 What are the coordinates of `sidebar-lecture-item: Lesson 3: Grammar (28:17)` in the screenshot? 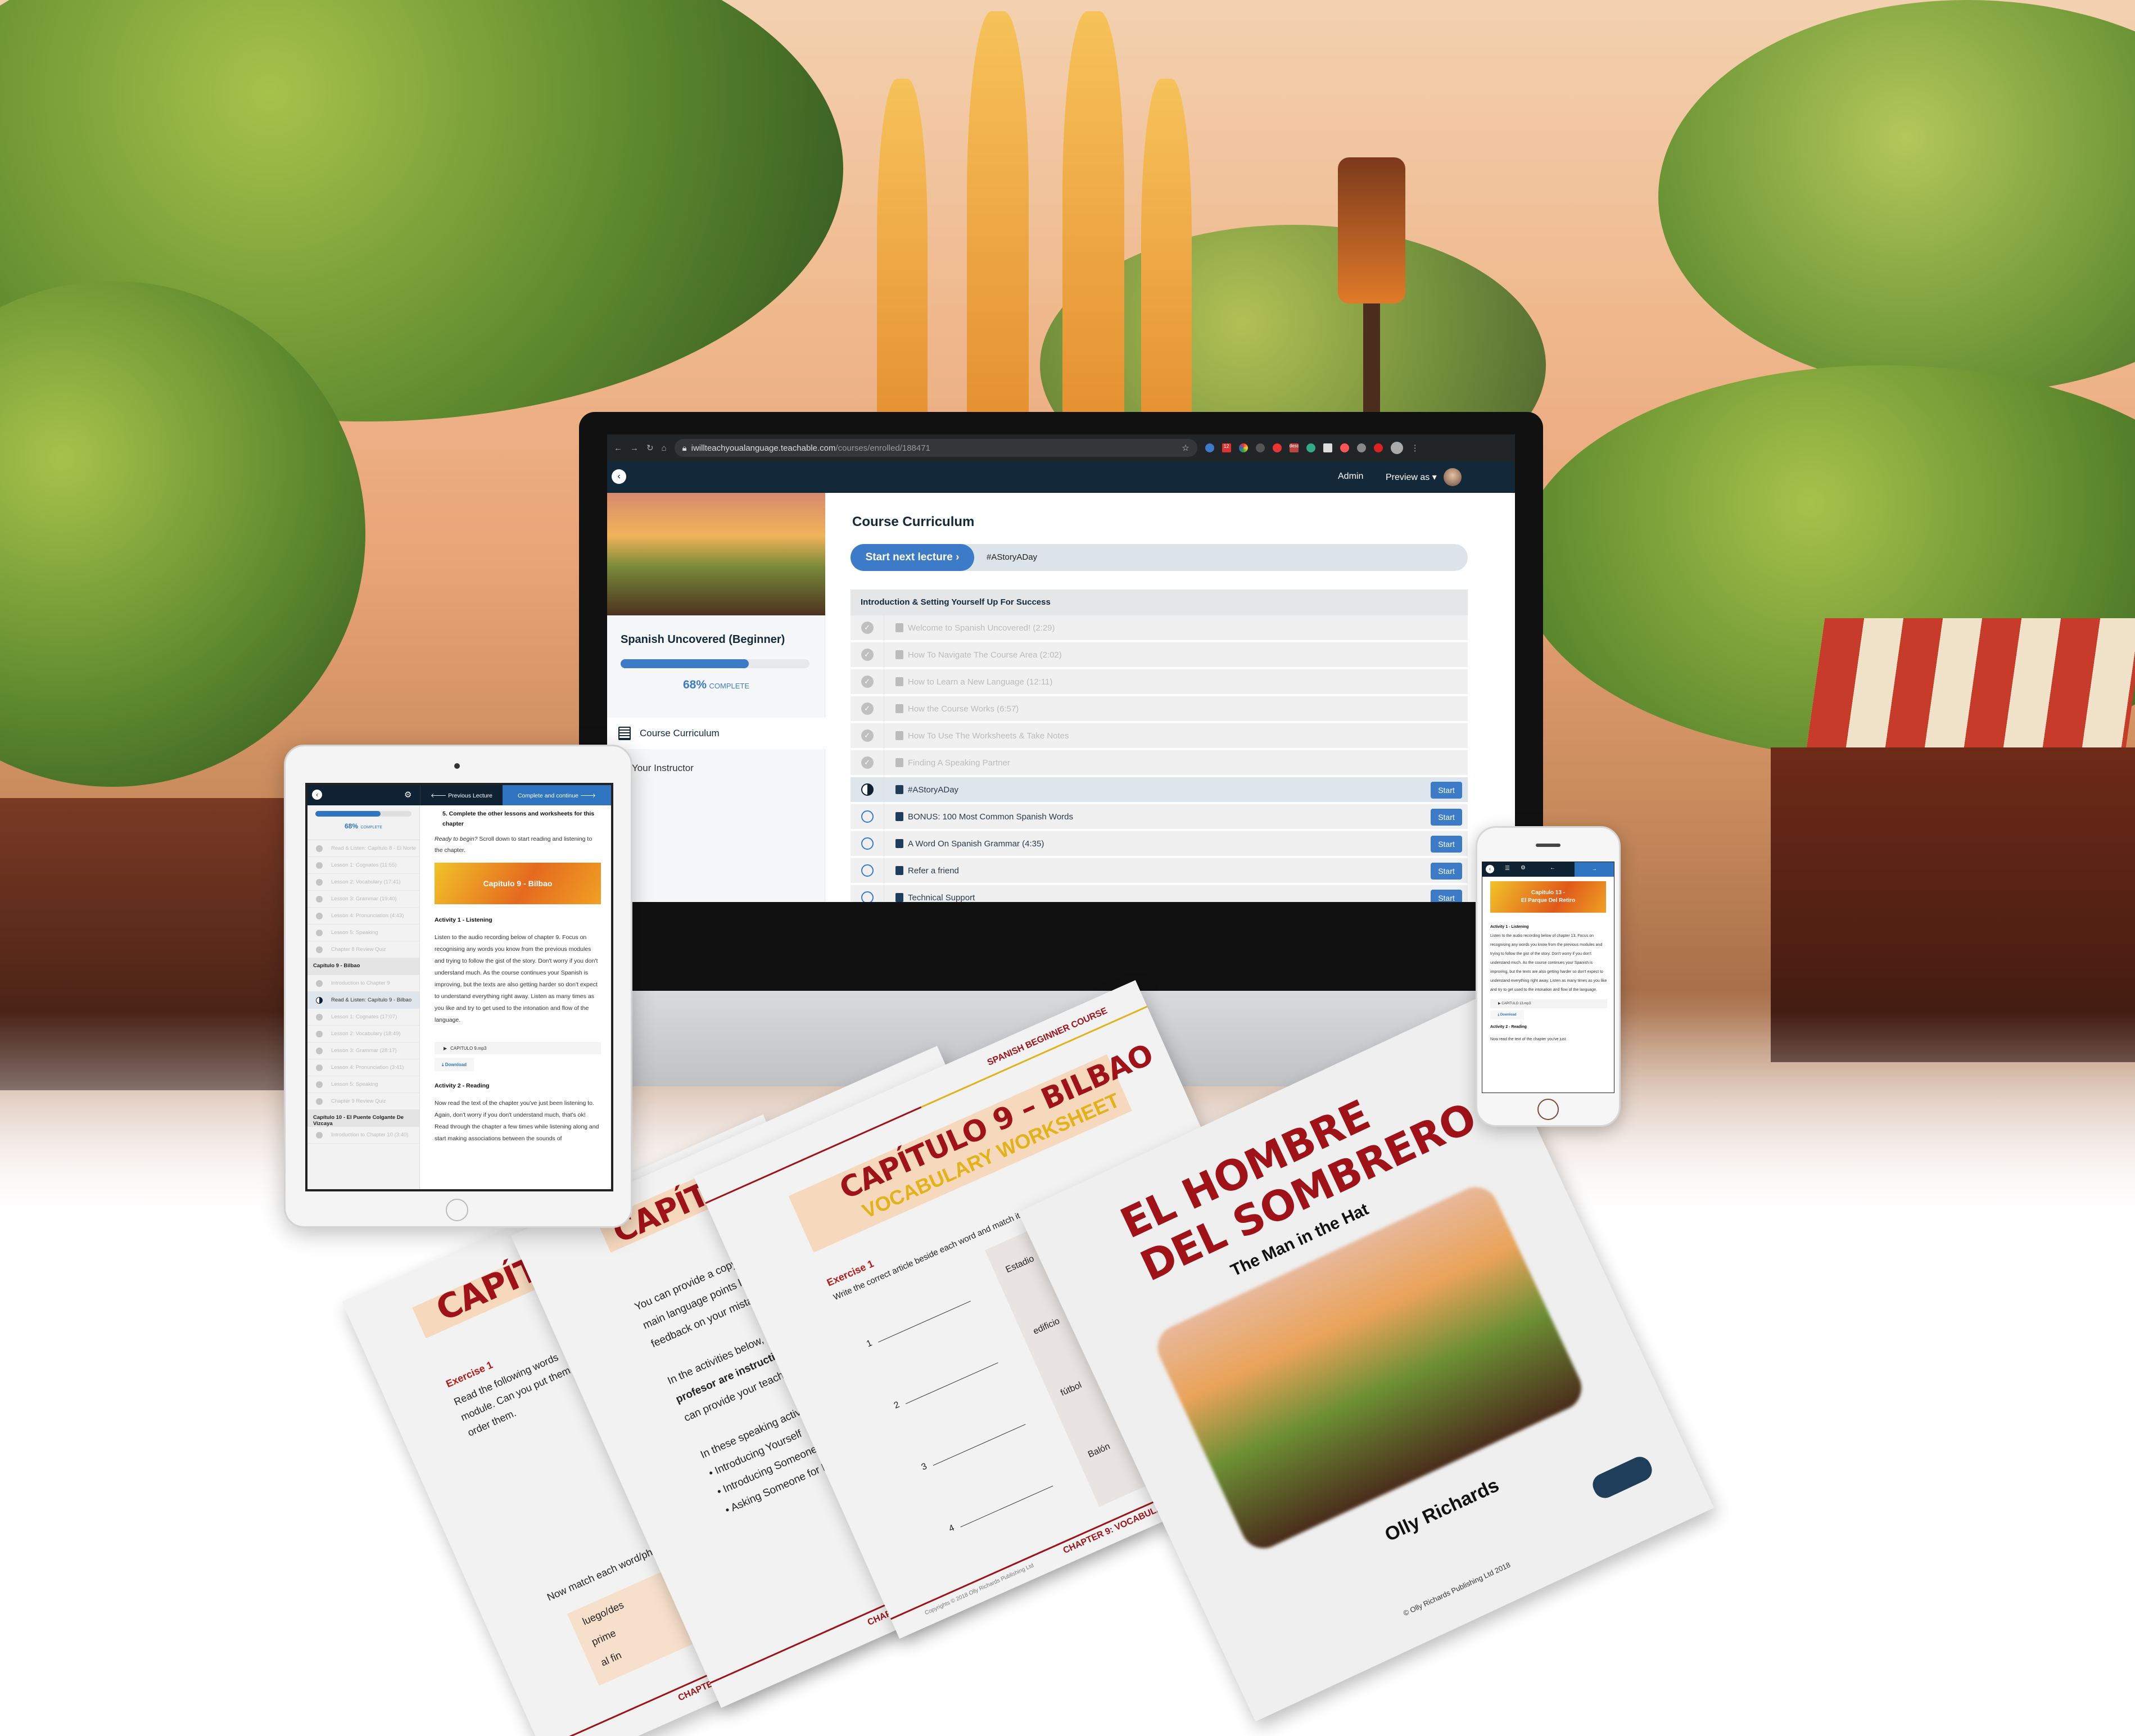 It's located at (363, 1050).